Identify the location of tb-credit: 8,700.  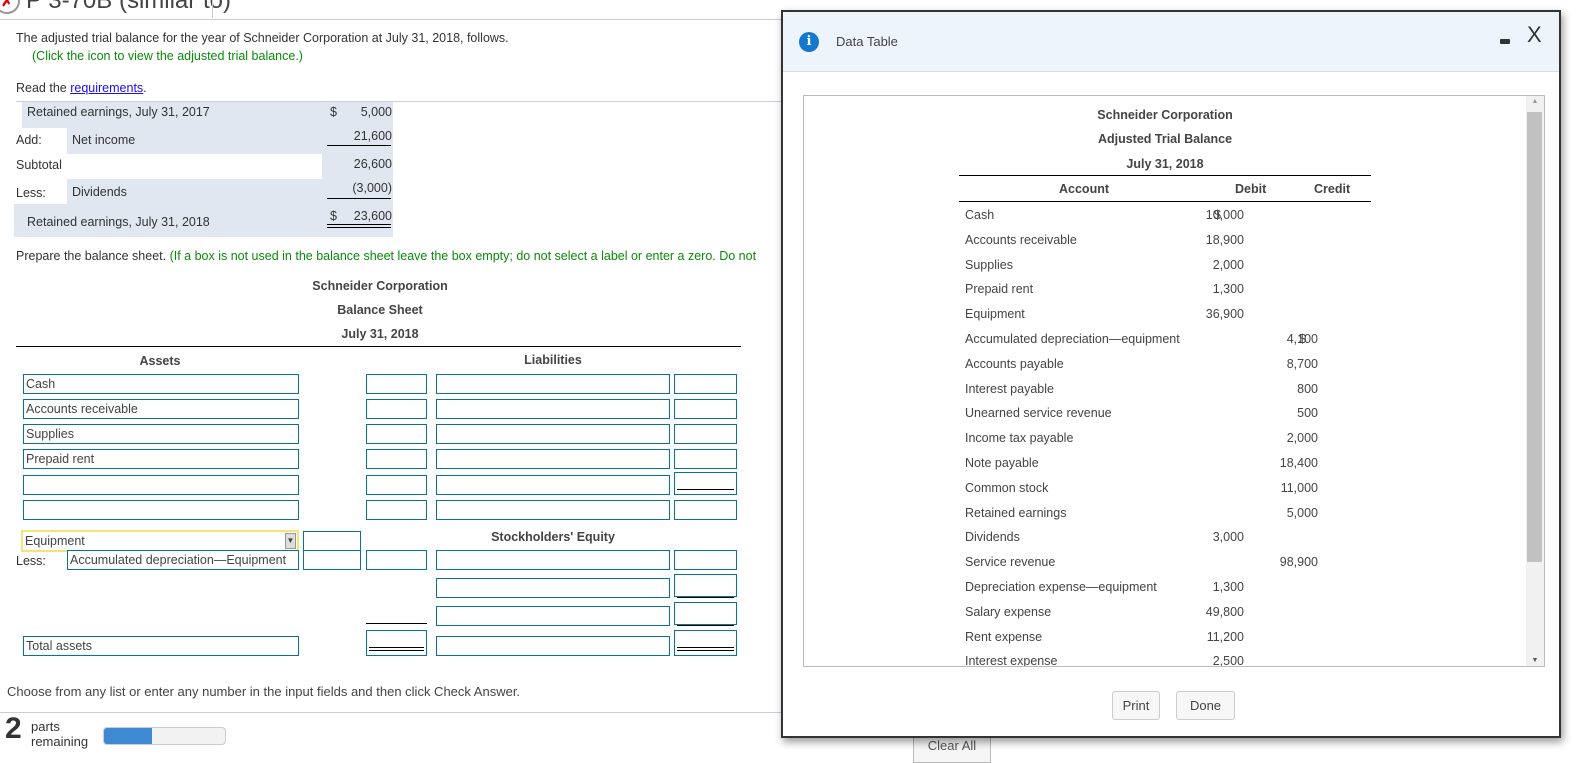
(1302, 363).